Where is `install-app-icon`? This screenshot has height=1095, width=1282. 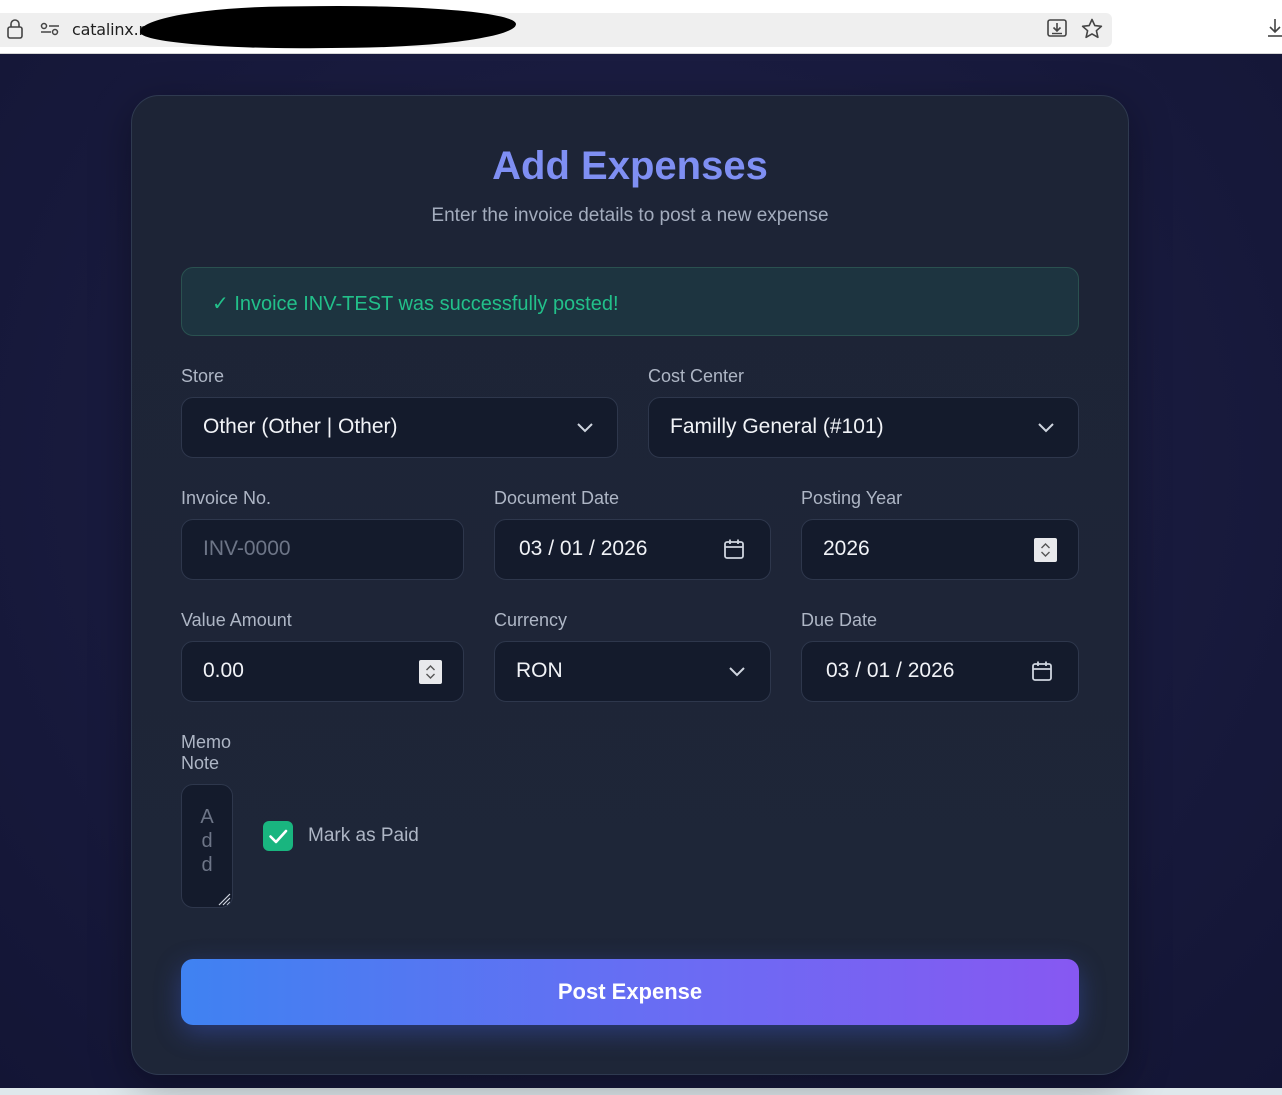
install-app-icon is located at coordinates (1057, 28).